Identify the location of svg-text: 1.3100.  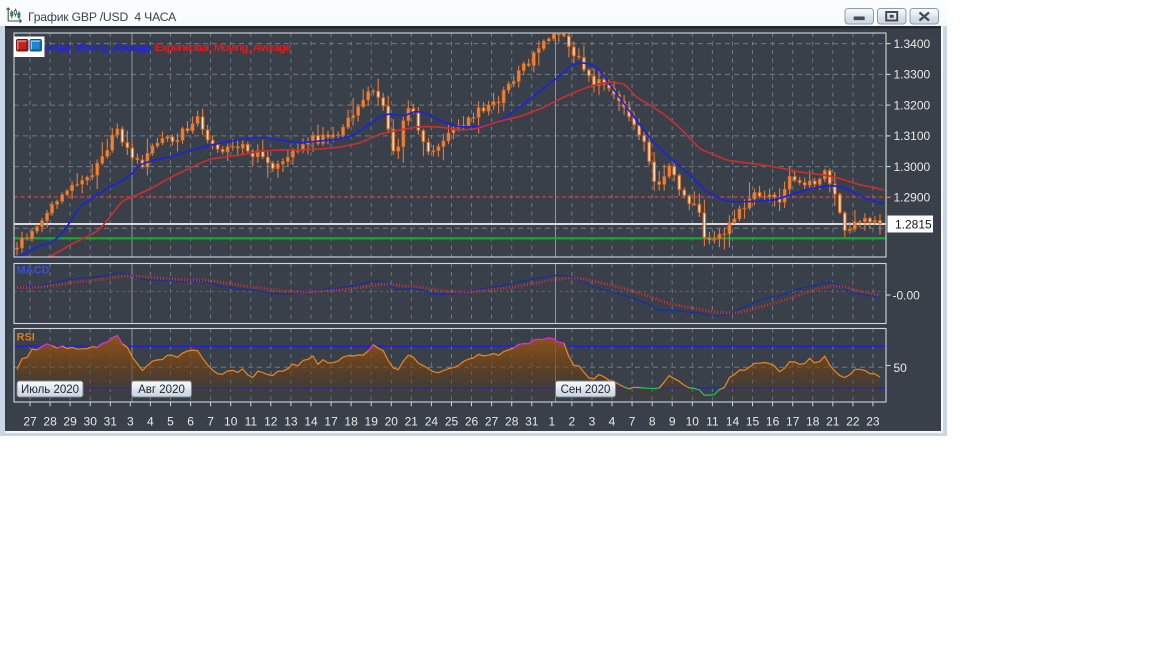
(912, 136).